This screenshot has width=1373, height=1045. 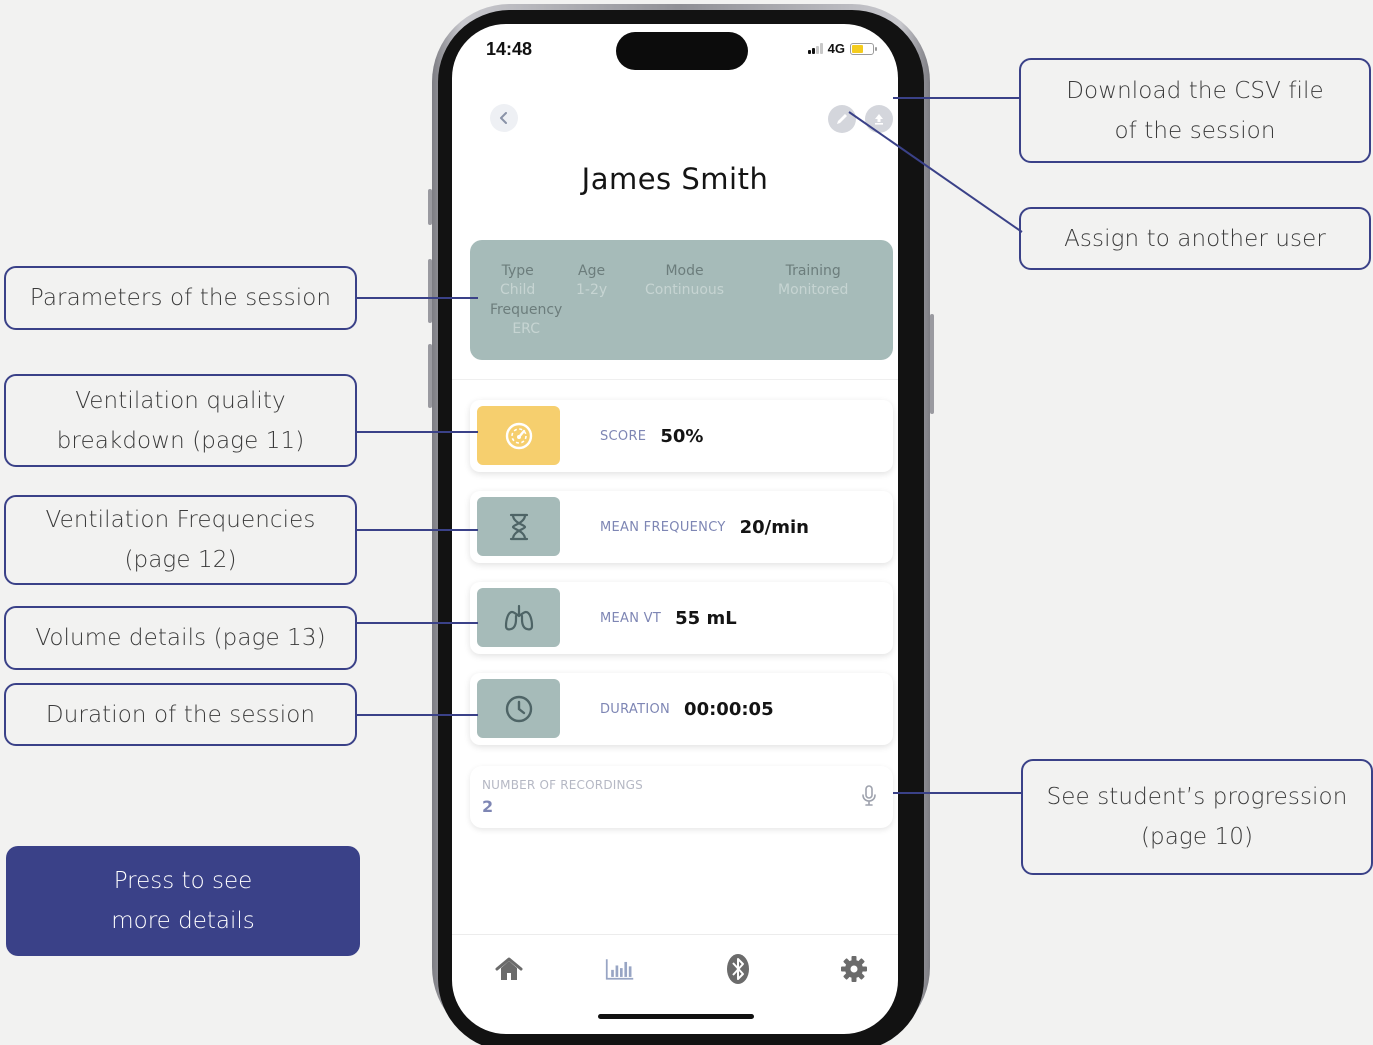 I want to click on mean-vt-label: MEAN VT, so click(x=631, y=618).